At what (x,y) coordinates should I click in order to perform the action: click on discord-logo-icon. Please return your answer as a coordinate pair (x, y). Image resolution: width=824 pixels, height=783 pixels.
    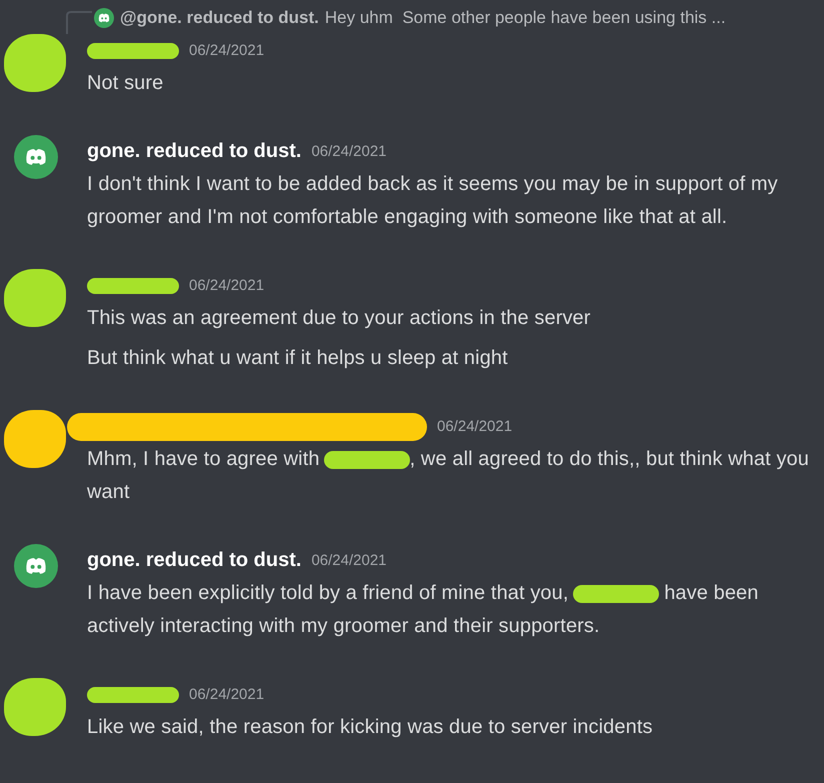
    Looking at the image, I should click on (104, 18).